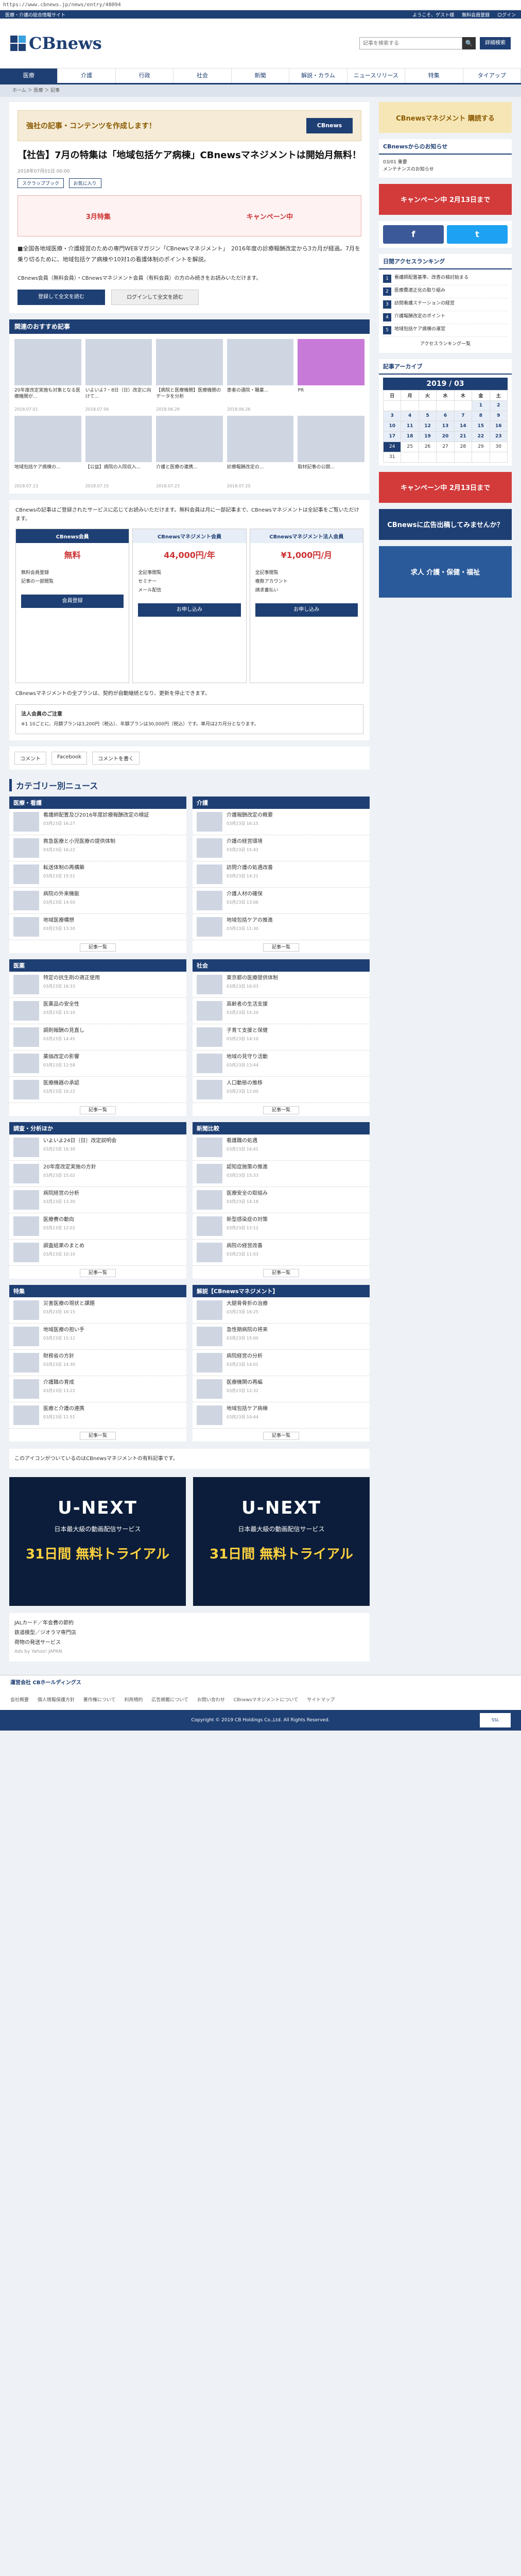 This screenshot has height=2576, width=521. What do you see at coordinates (331, 375) in the screenshot?
I see `rec-item-ad: PR` at bounding box center [331, 375].